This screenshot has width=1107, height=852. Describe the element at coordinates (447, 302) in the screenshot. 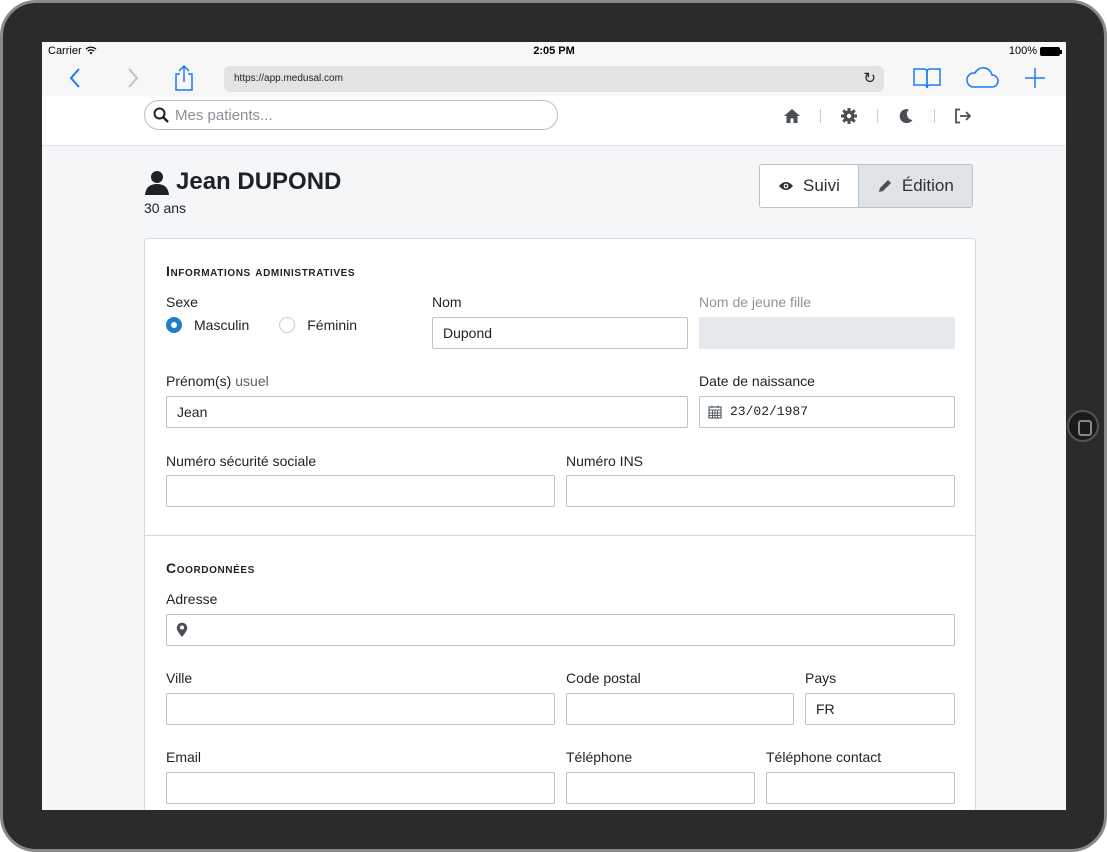

I see `nom-label: Nom` at that location.